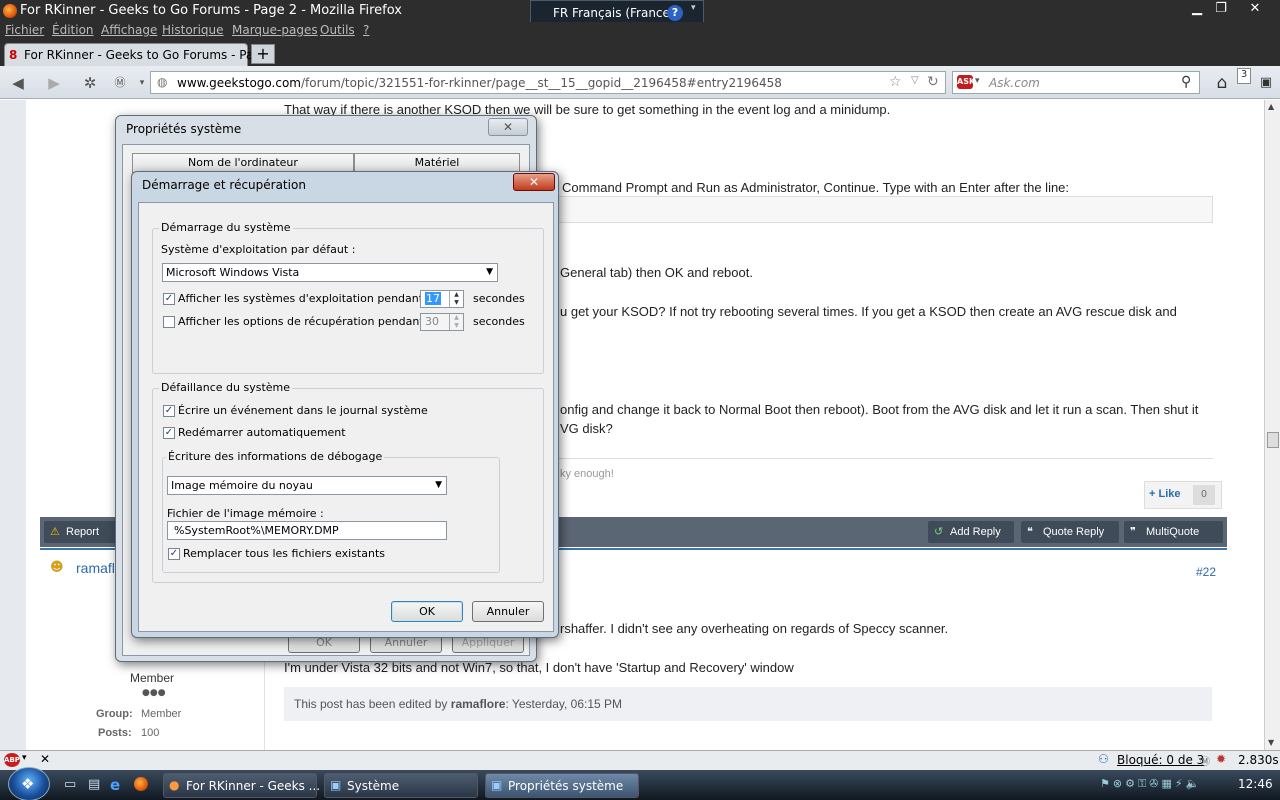 Image resolution: width=1280 pixels, height=800 pixels. What do you see at coordinates (24, 30) in the screenshot?
I see `menu-fichier: Fichier` at bounding box center [24, 30].